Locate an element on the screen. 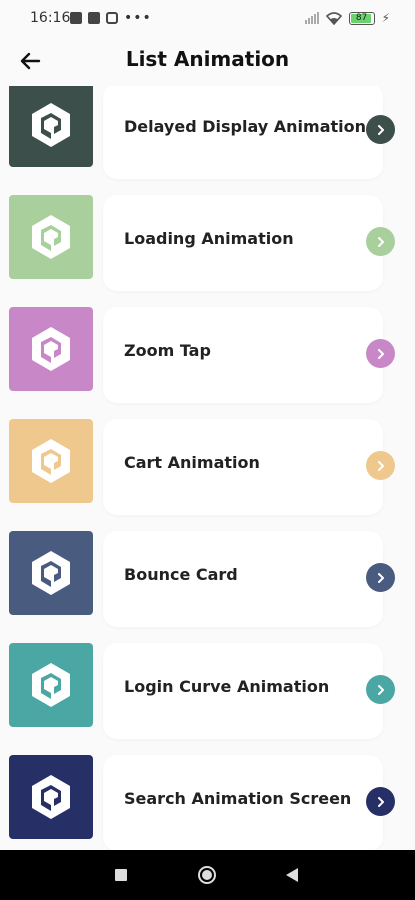 This screenshot has height=900, width=415. battery-level: 87 is located at coordinates (361, 17).